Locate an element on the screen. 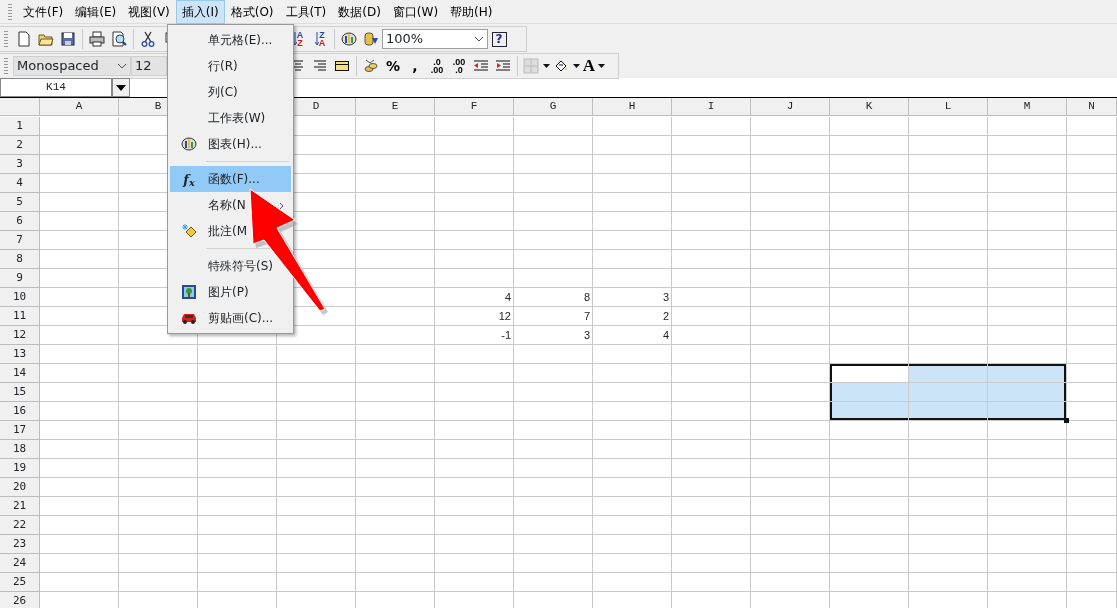 The height and width of the screenshot is (608, 1117). column-header: F is located at coordinates (474, 107).